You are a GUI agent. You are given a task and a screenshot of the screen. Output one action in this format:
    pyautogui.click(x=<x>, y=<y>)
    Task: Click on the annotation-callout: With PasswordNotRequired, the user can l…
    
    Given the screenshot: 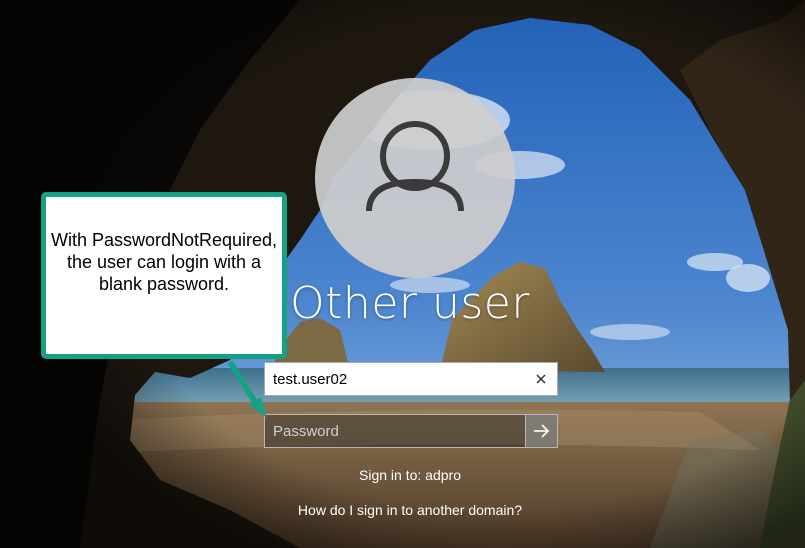 What is the action you would take?
    pyautogui.click(x=164, y=275)
    